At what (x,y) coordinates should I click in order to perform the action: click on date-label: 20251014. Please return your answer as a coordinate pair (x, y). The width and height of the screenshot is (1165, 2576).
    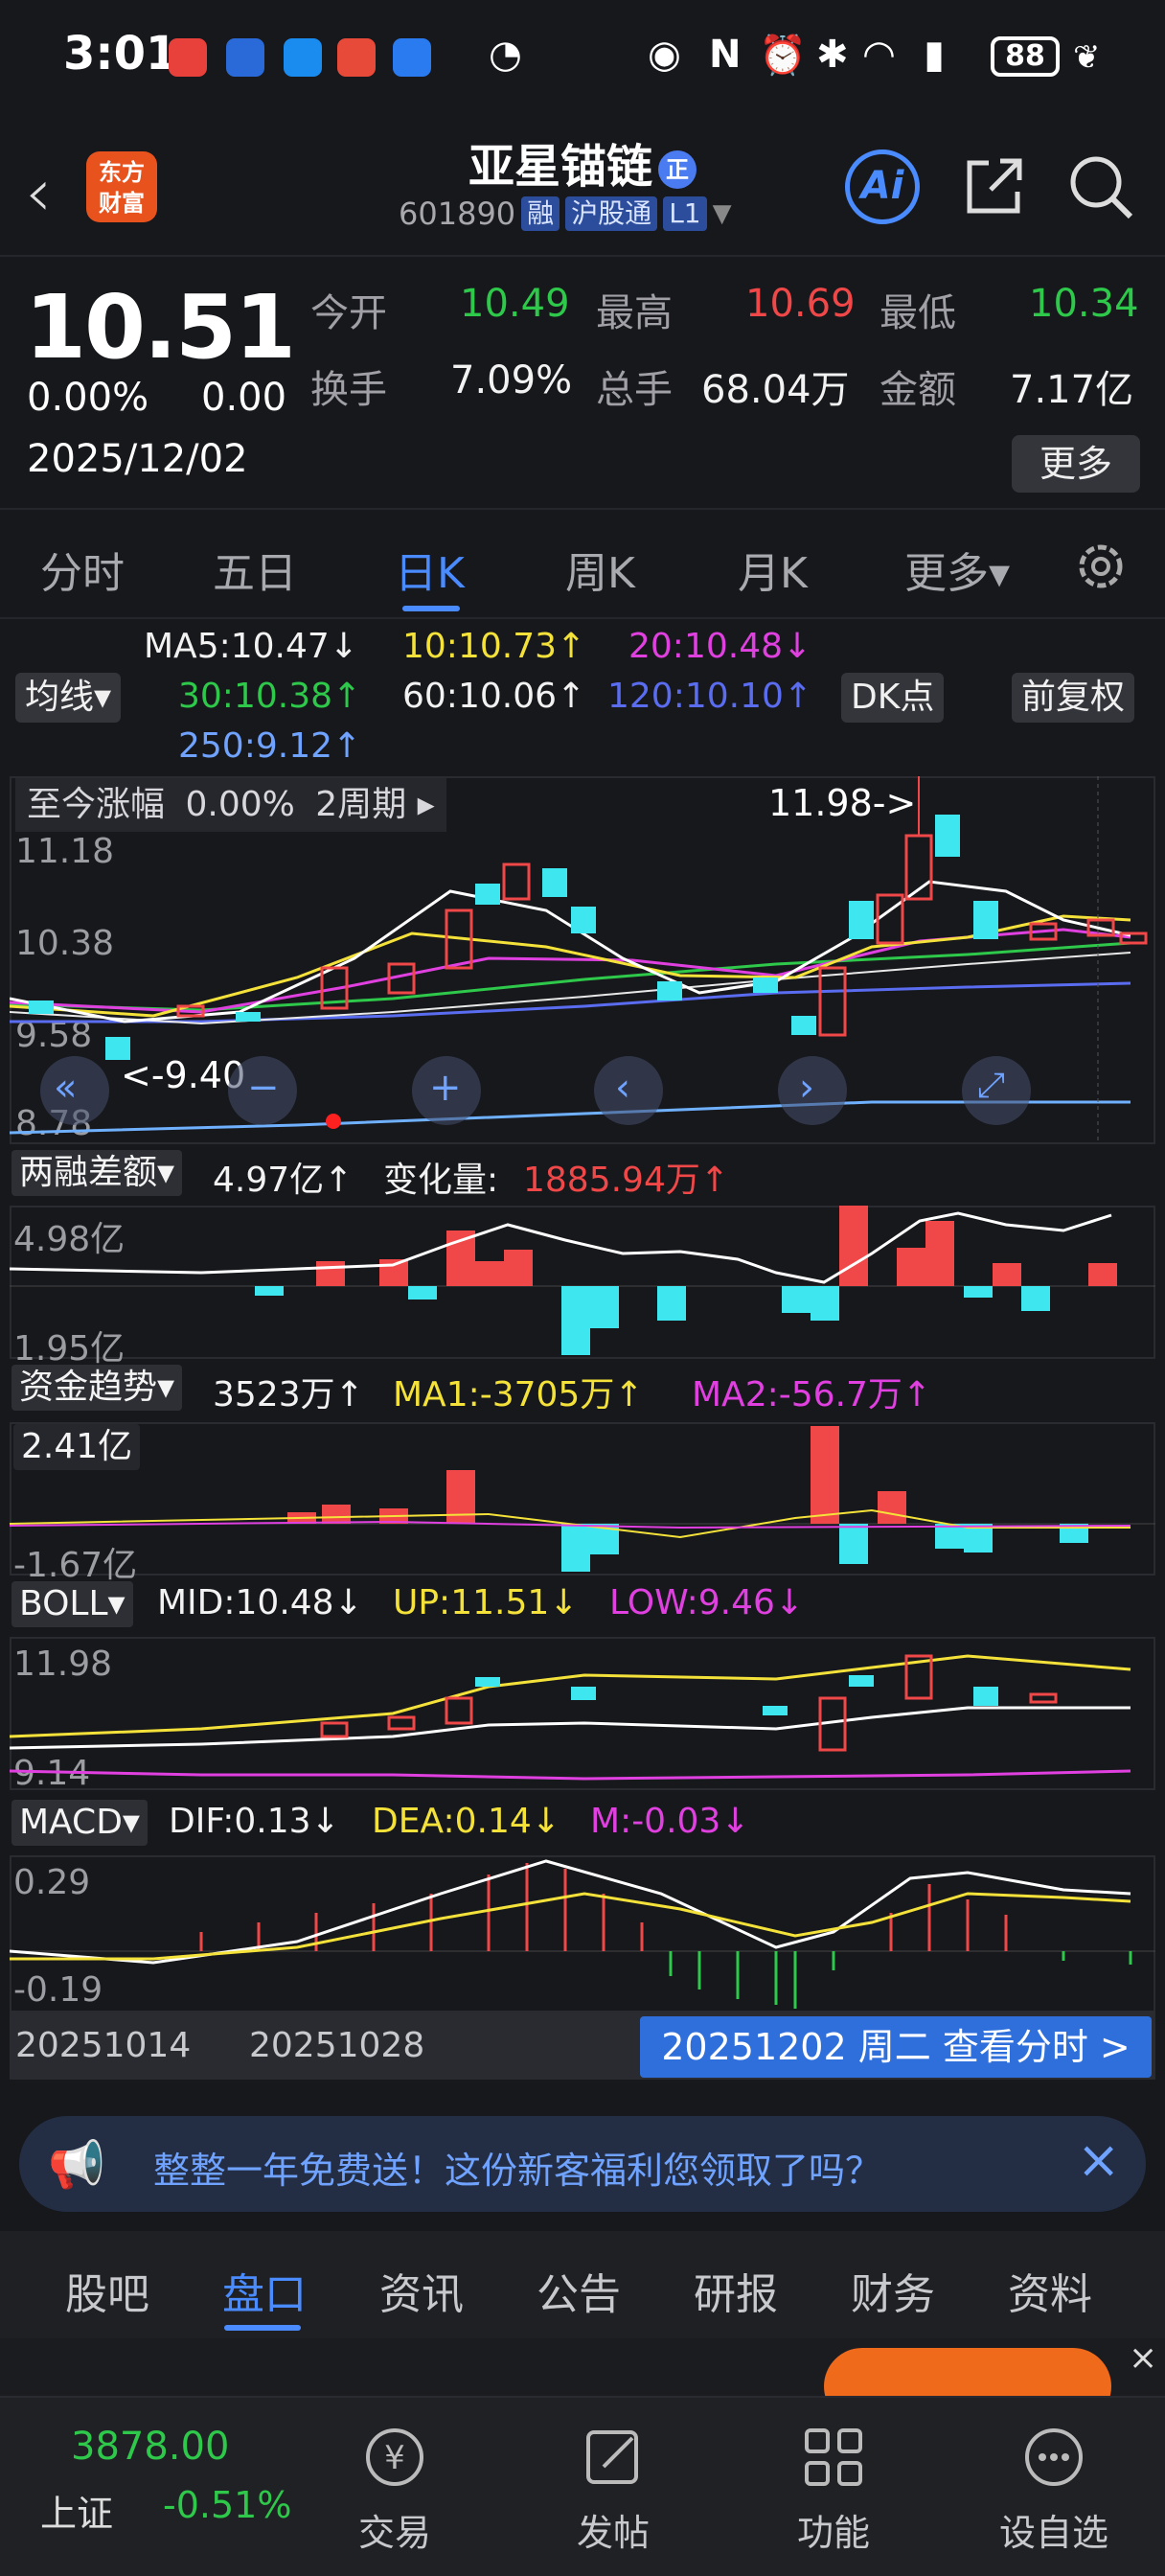
    Looking at the image, I should click on (103, 2045).